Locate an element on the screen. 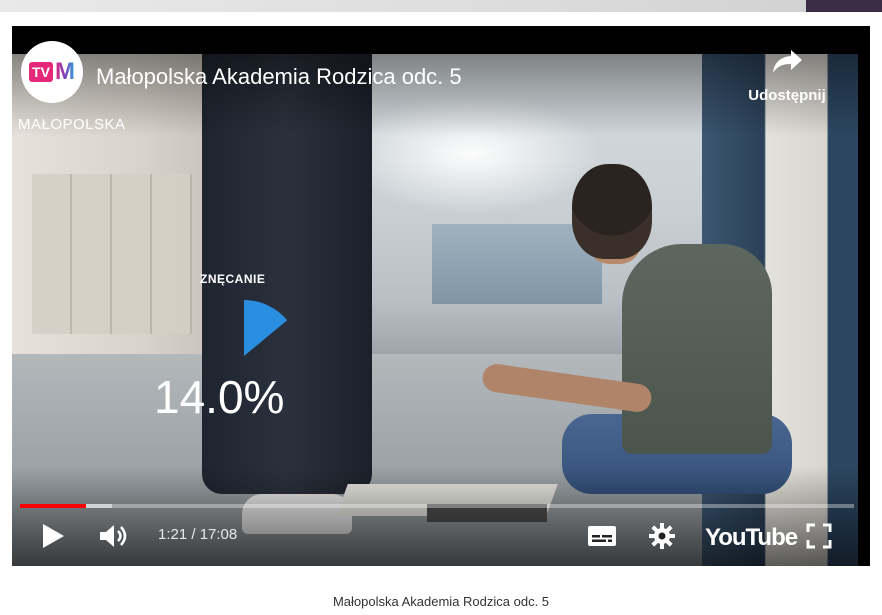 The image size is (882, 615). video-title: Małopolska Akademia Rodzica odc. 5 is located at coordinates (279, 77).